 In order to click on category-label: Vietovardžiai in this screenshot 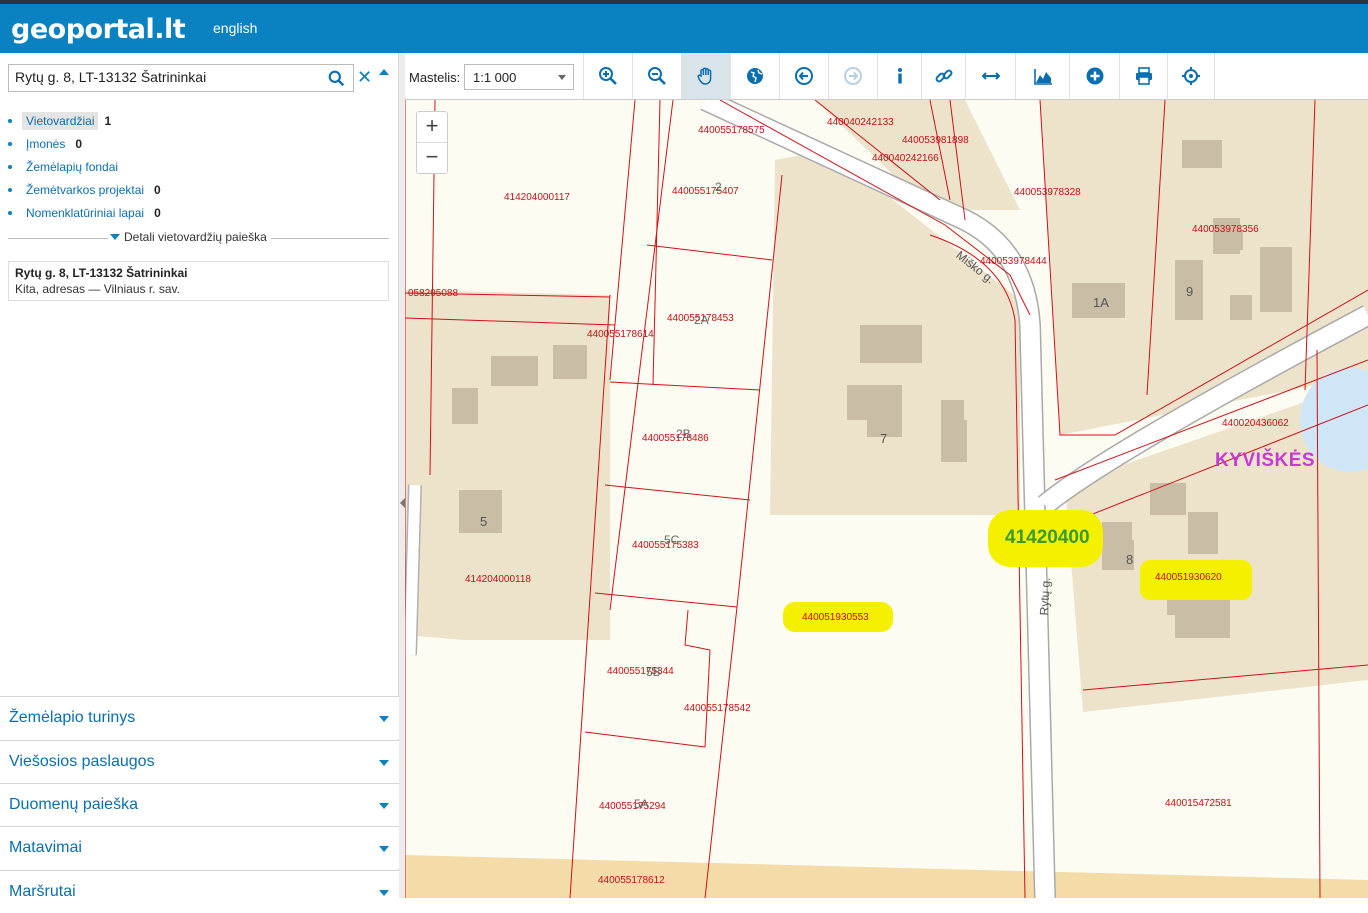, I will do `click(60, 120)`.